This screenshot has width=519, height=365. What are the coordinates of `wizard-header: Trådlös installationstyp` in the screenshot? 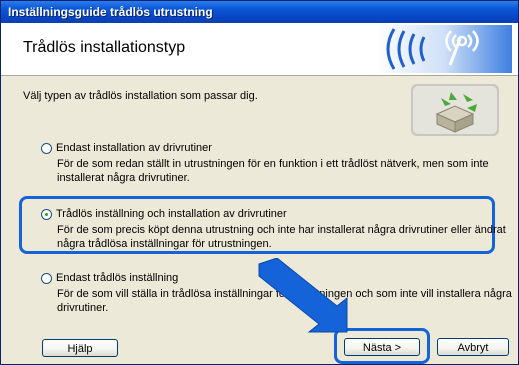 It's located at (259, 49).